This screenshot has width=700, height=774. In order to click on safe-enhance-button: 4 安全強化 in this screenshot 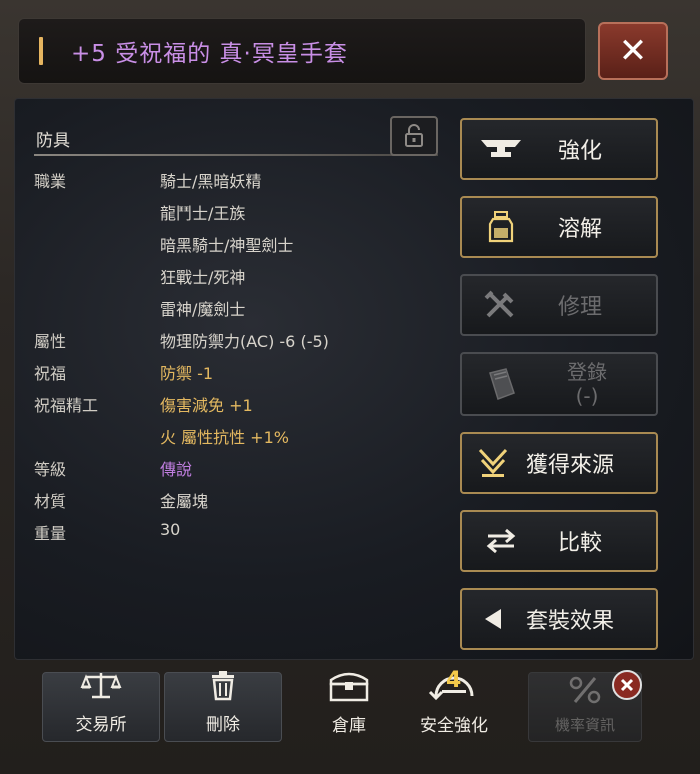, I will do `click(454, 705)`.